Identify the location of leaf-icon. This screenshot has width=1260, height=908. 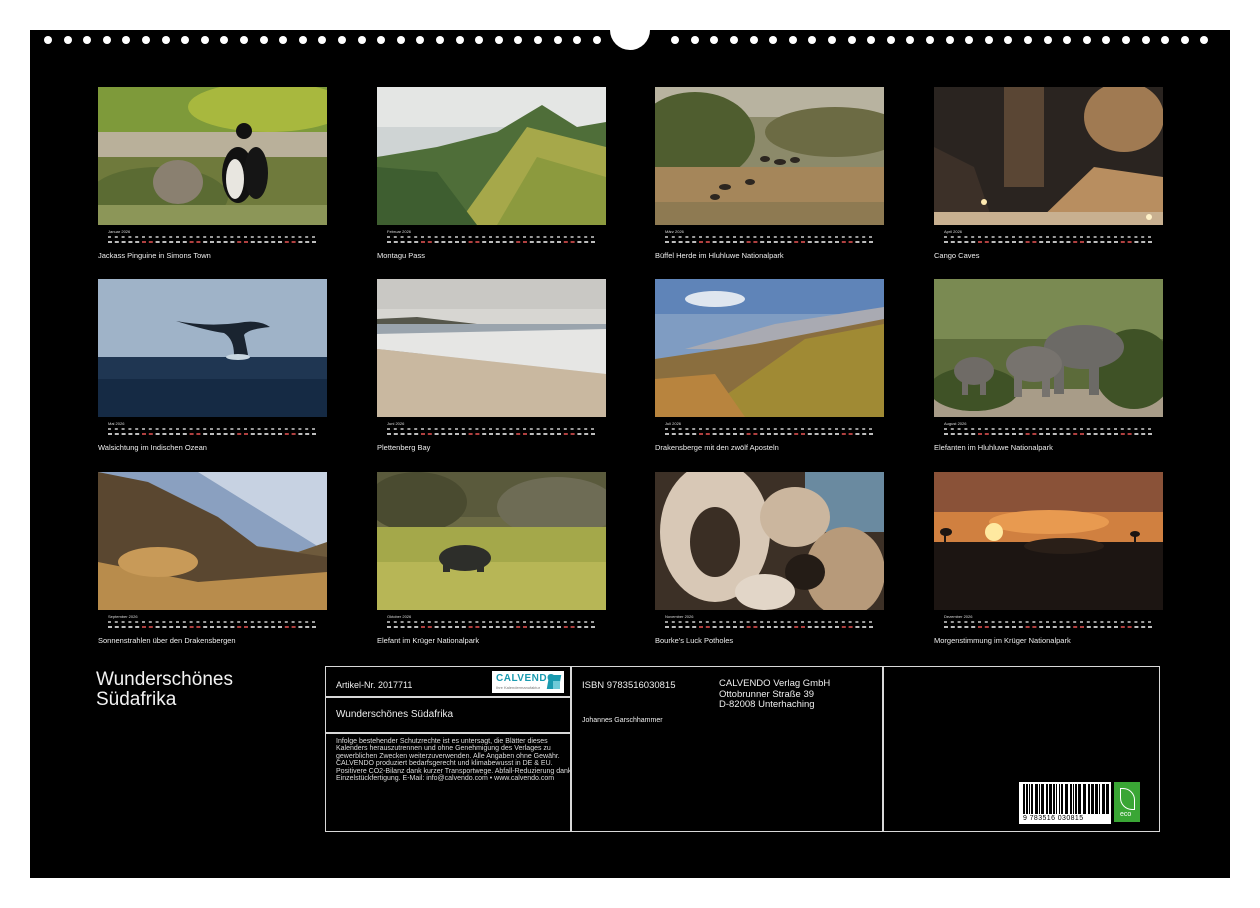
(1127, 799).